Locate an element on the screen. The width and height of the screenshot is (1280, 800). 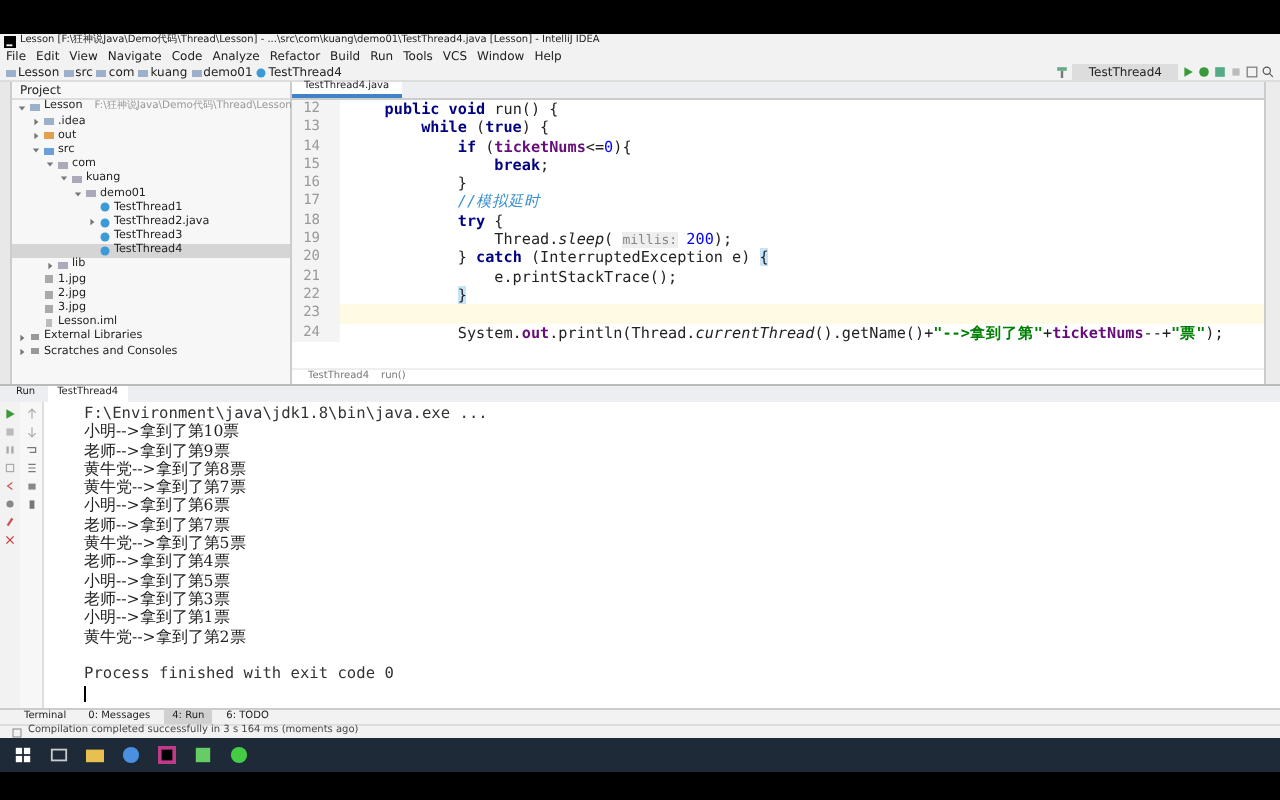
rerun-icon is located at coordinates (10, 414).